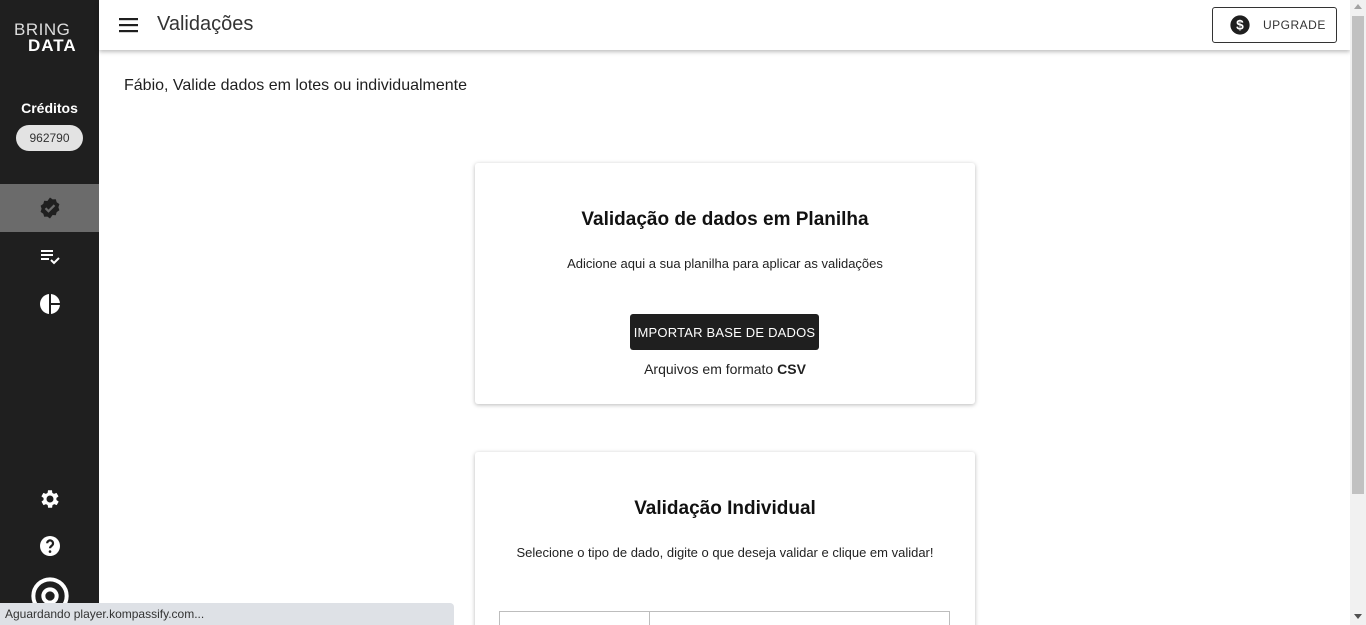  Describe the element at coordinates (791, 369) in the screenshot. I see `format-value: CSV` at that location.